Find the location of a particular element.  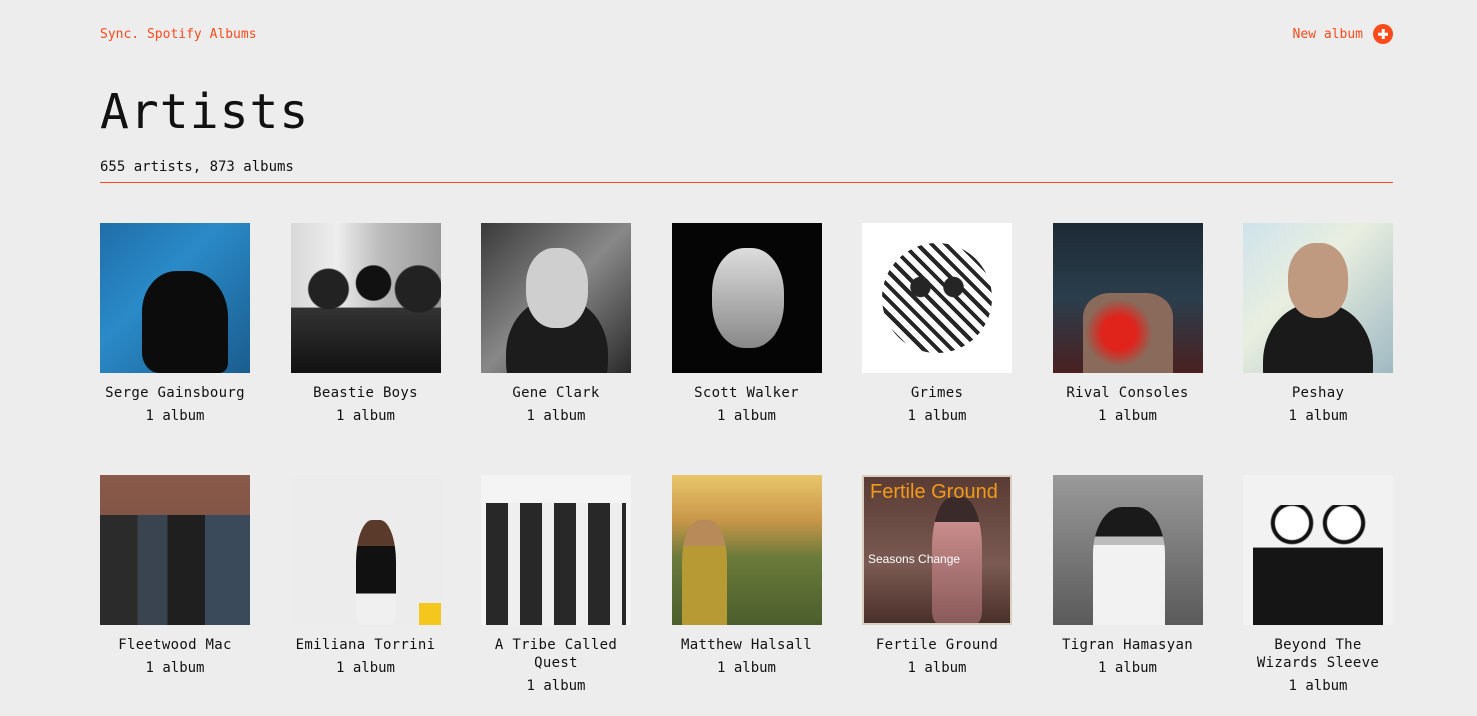

artist-card: Tigran Hamasyan 1 album is located at coordinates (1127, 595).